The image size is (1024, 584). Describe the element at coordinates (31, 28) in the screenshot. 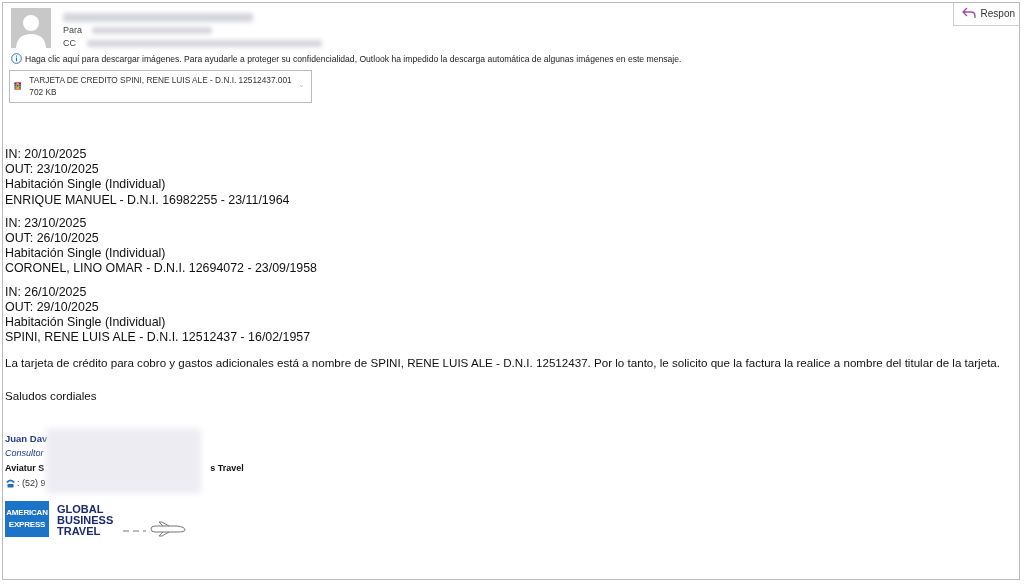

I see `avatar-icon` at that location.